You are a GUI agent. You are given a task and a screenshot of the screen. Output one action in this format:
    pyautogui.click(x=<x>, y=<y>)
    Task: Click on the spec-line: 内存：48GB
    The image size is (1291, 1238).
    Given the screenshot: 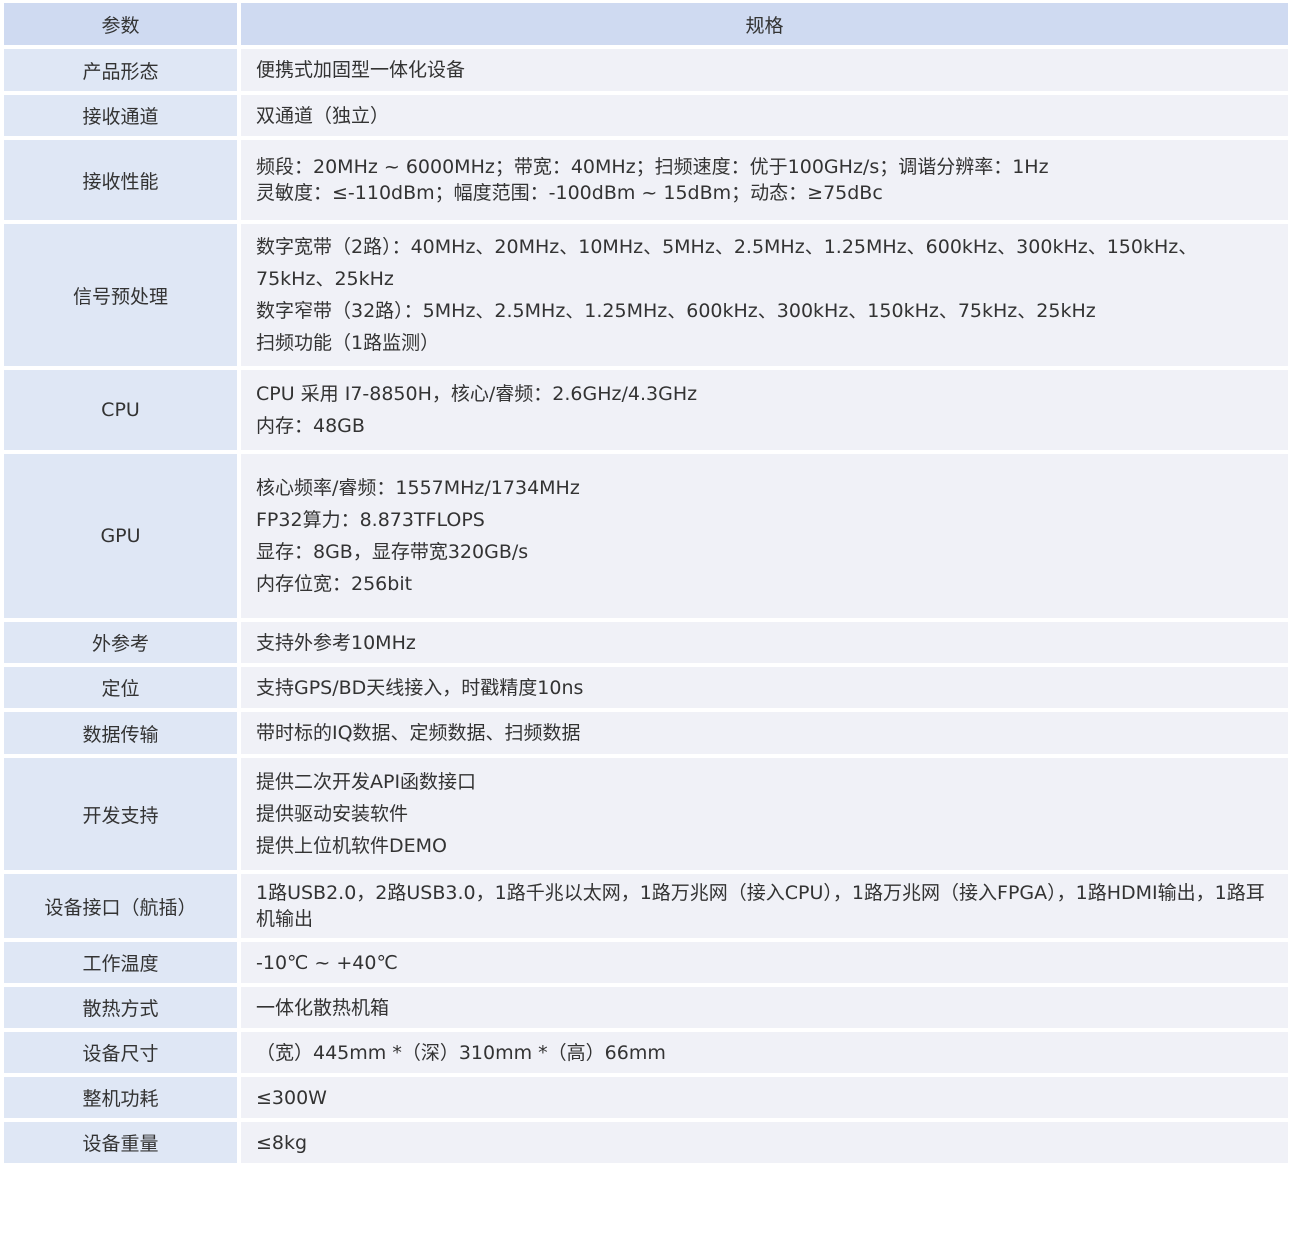 What is the action you would take?
    pyautogui.click(x=310, y=426)
    